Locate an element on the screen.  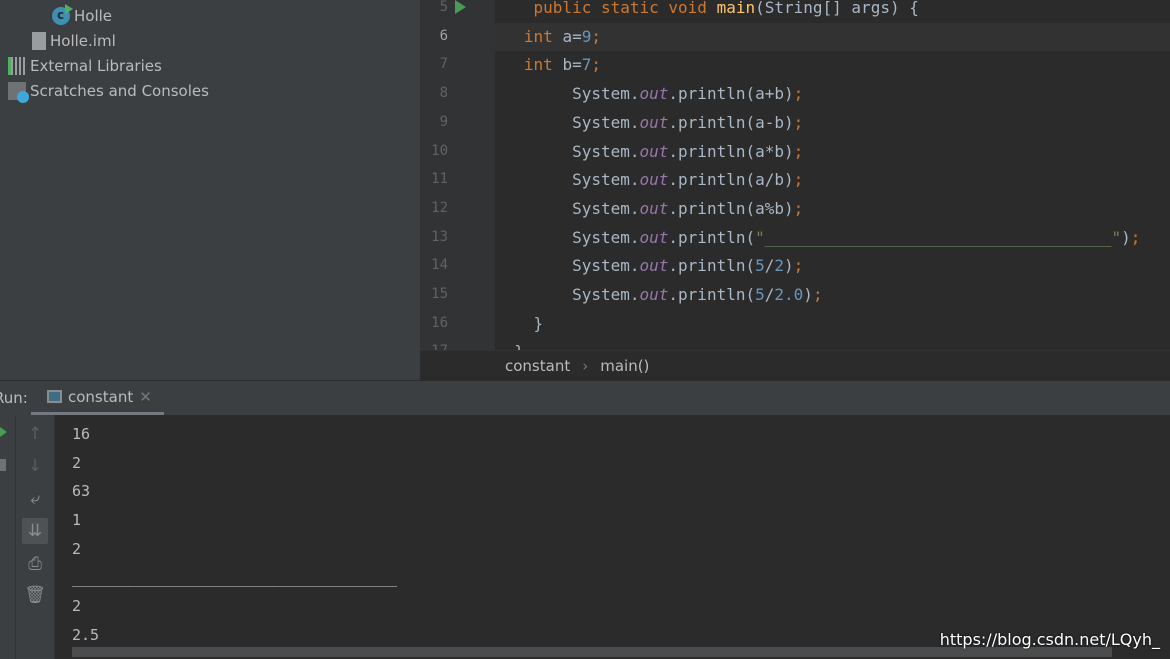
tree-item-scratches: Scratches and Consoles is located at coordinates (108, 90).